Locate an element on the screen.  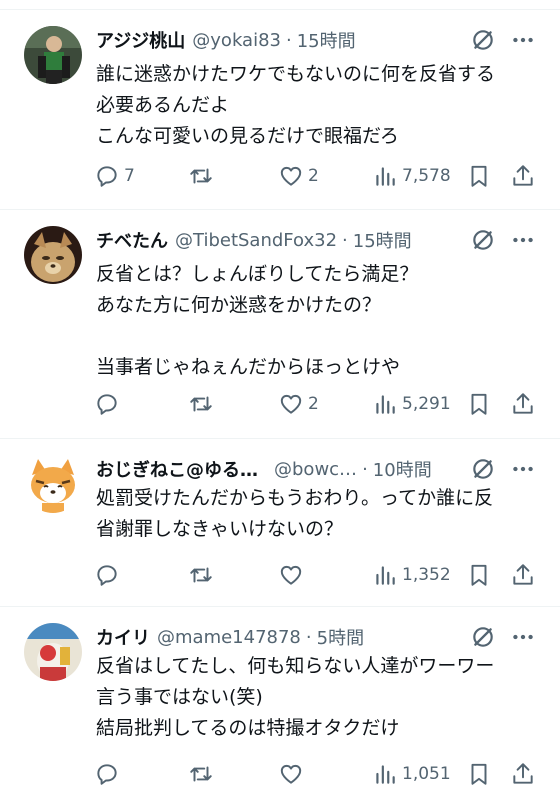
action-bar: 1,352 is located at coordinates (280, 575).